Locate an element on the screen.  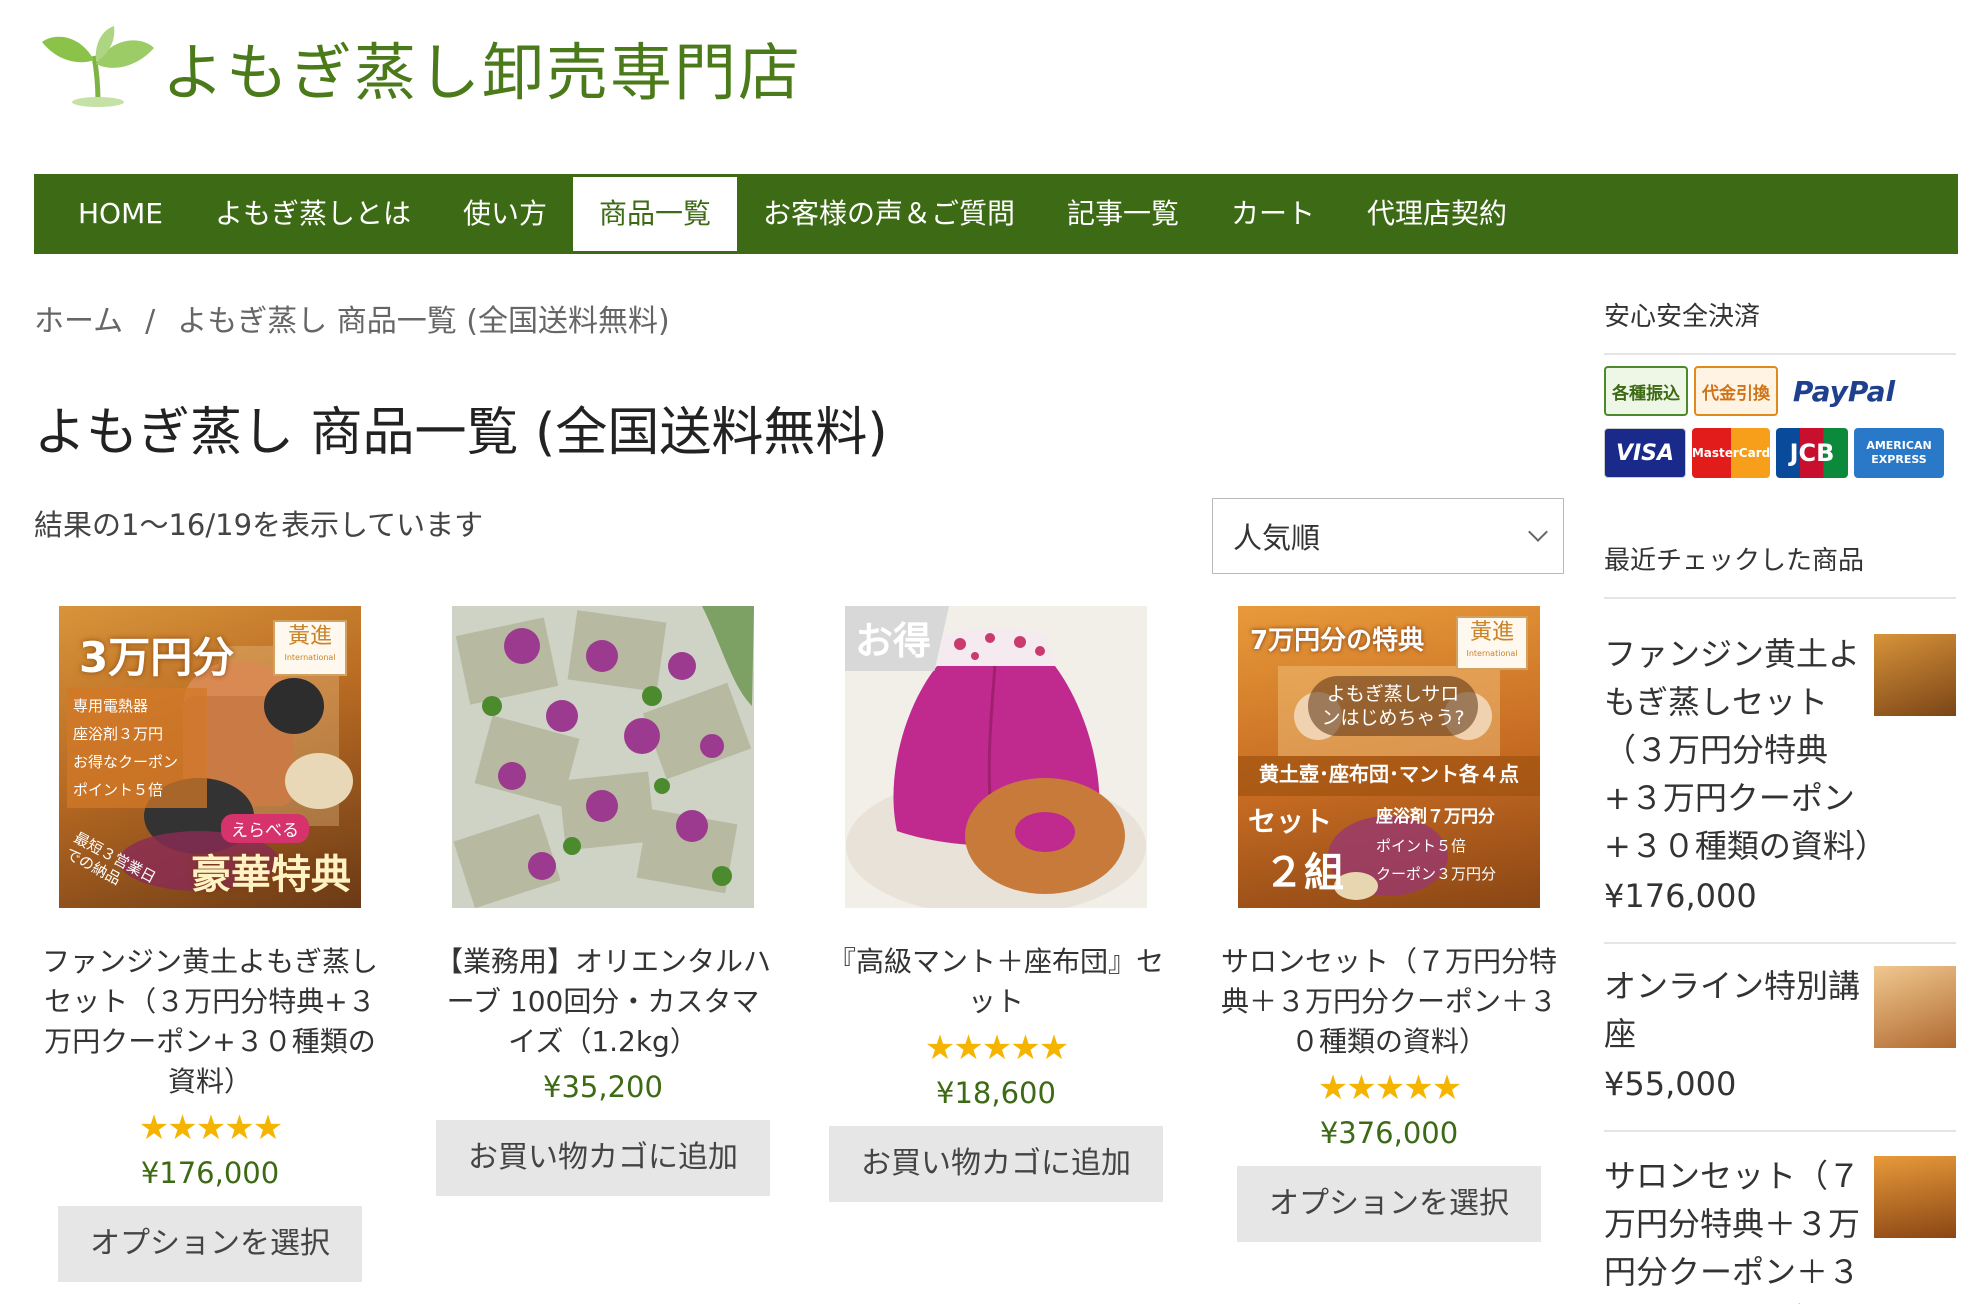
nav-usage: 使い方 is located at coordinates (505, 214).